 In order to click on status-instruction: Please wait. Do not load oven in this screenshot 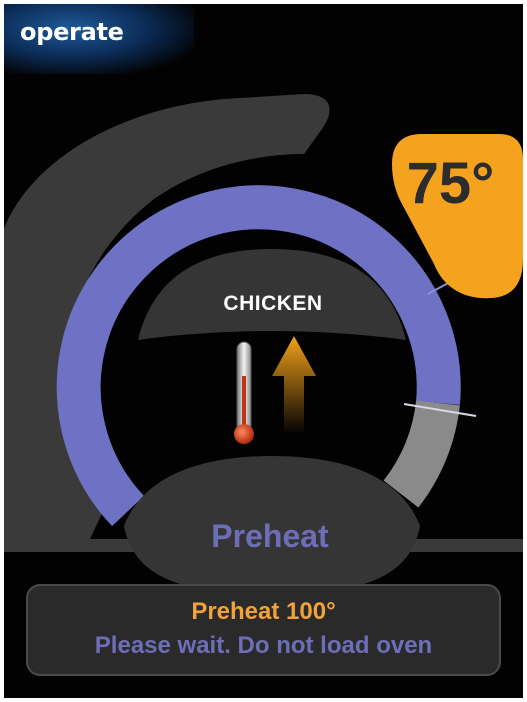, I will do `click(263, 645)`.